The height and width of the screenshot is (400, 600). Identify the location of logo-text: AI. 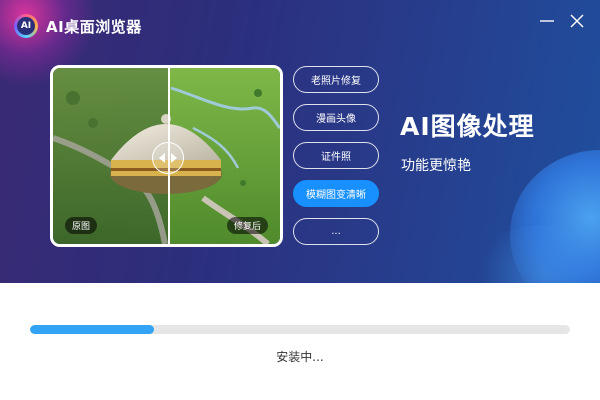
(26, 26).